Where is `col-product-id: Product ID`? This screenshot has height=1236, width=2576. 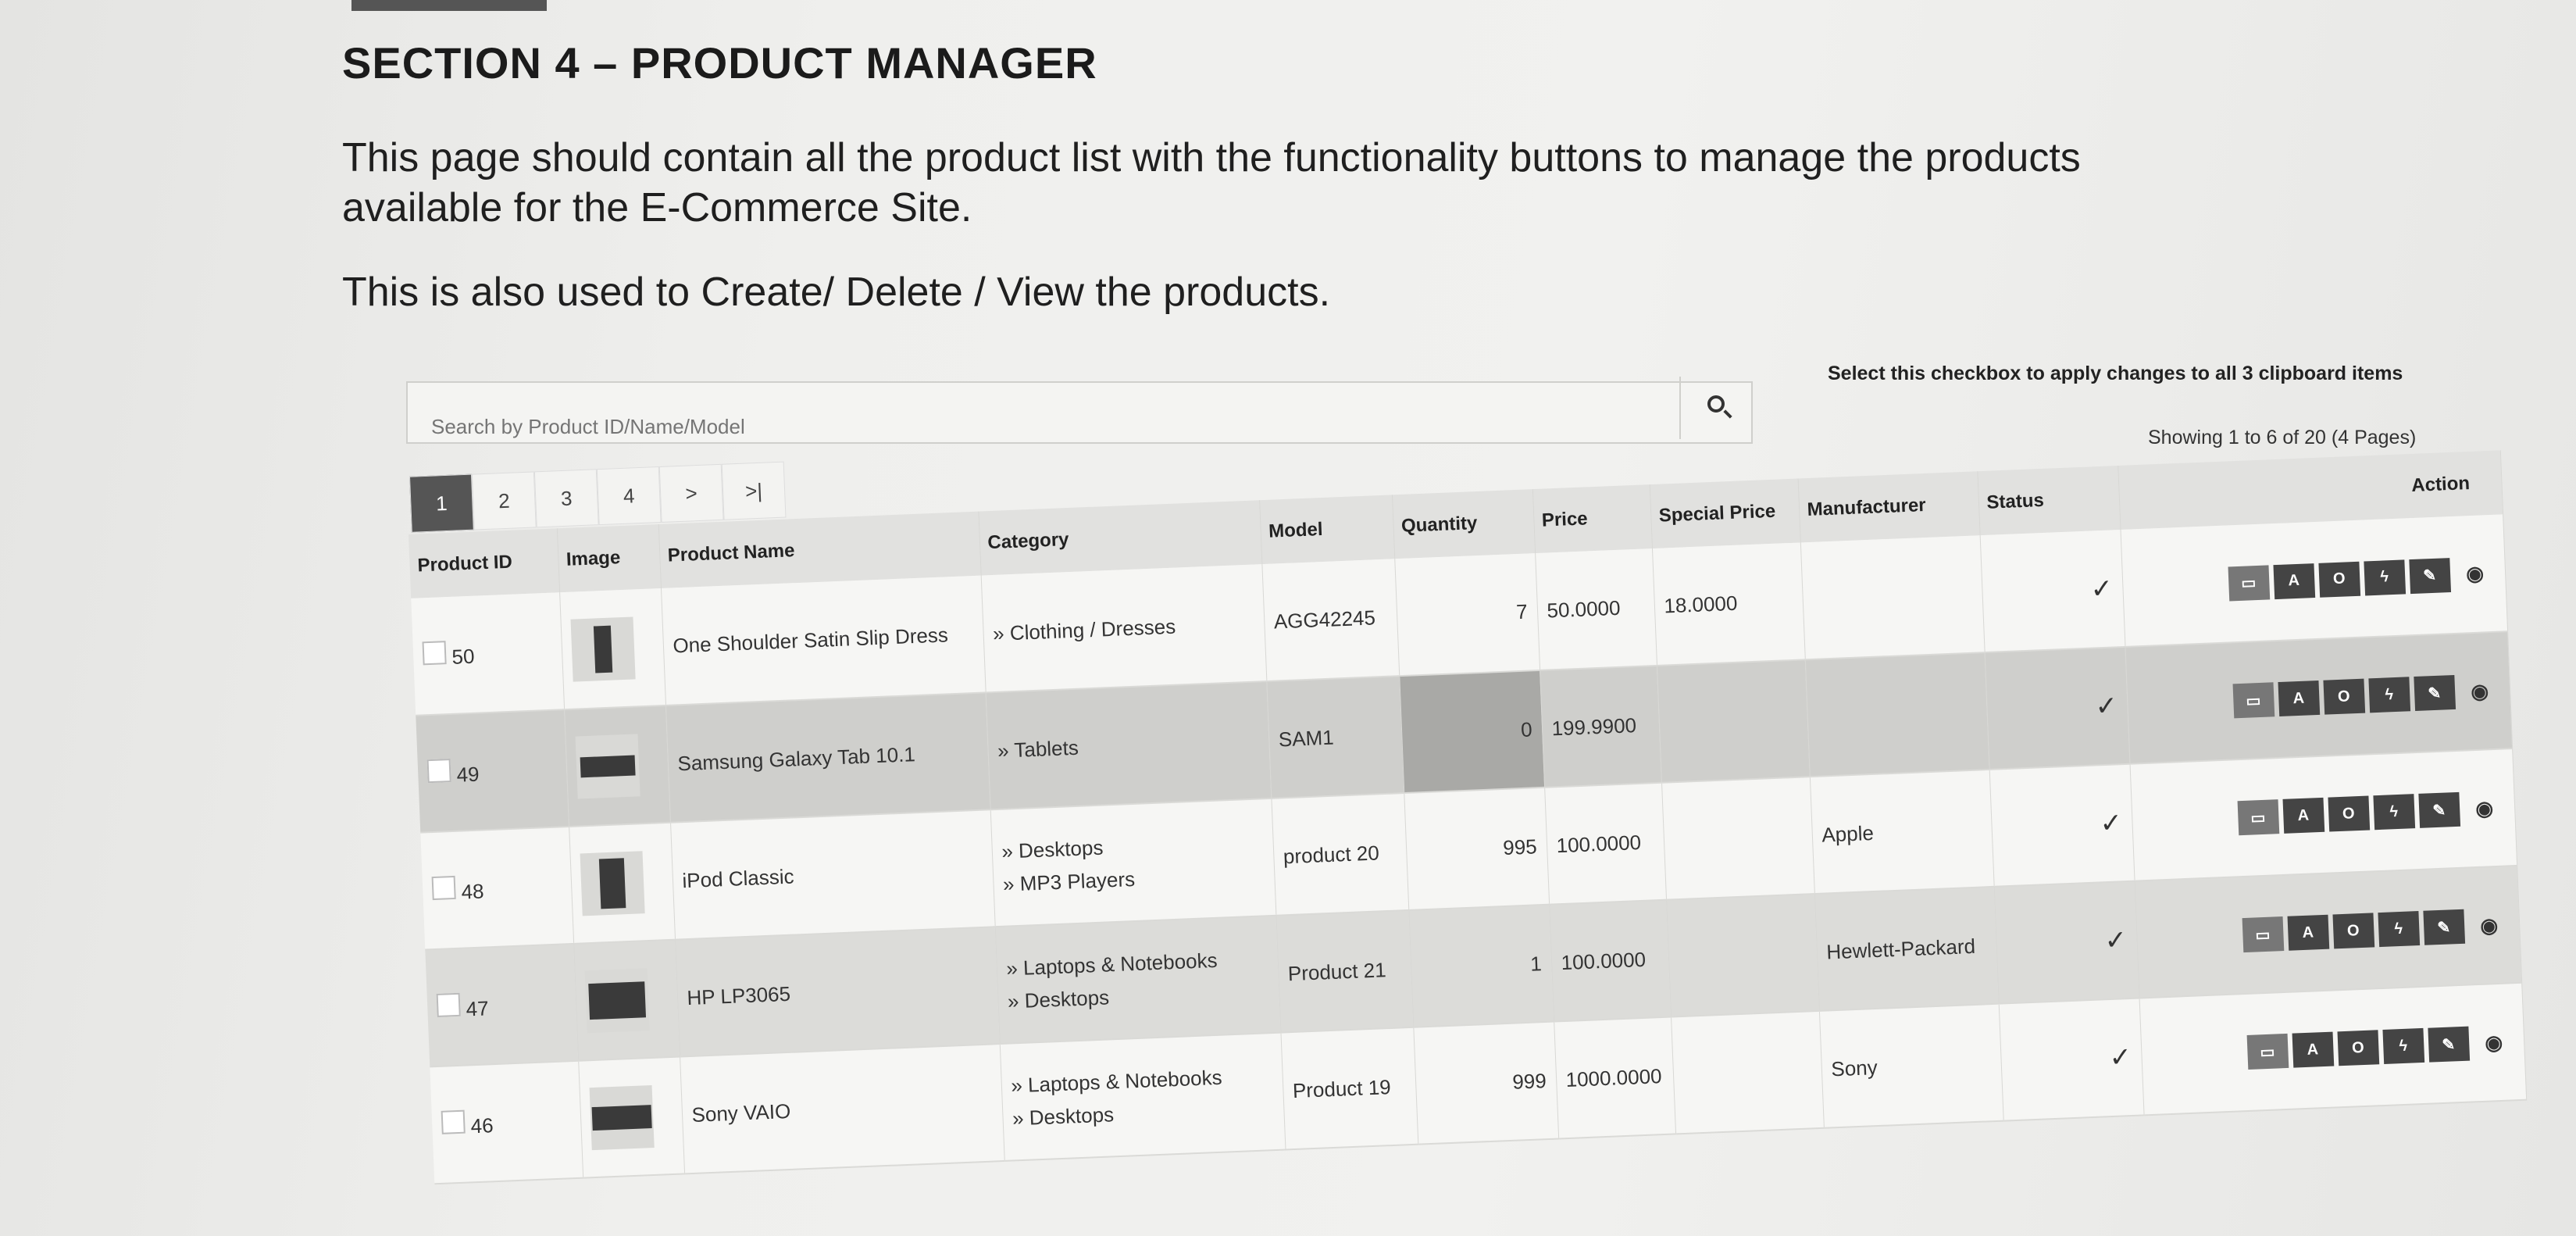 col-product-id: Product ID is located at coordinates (484, 563).